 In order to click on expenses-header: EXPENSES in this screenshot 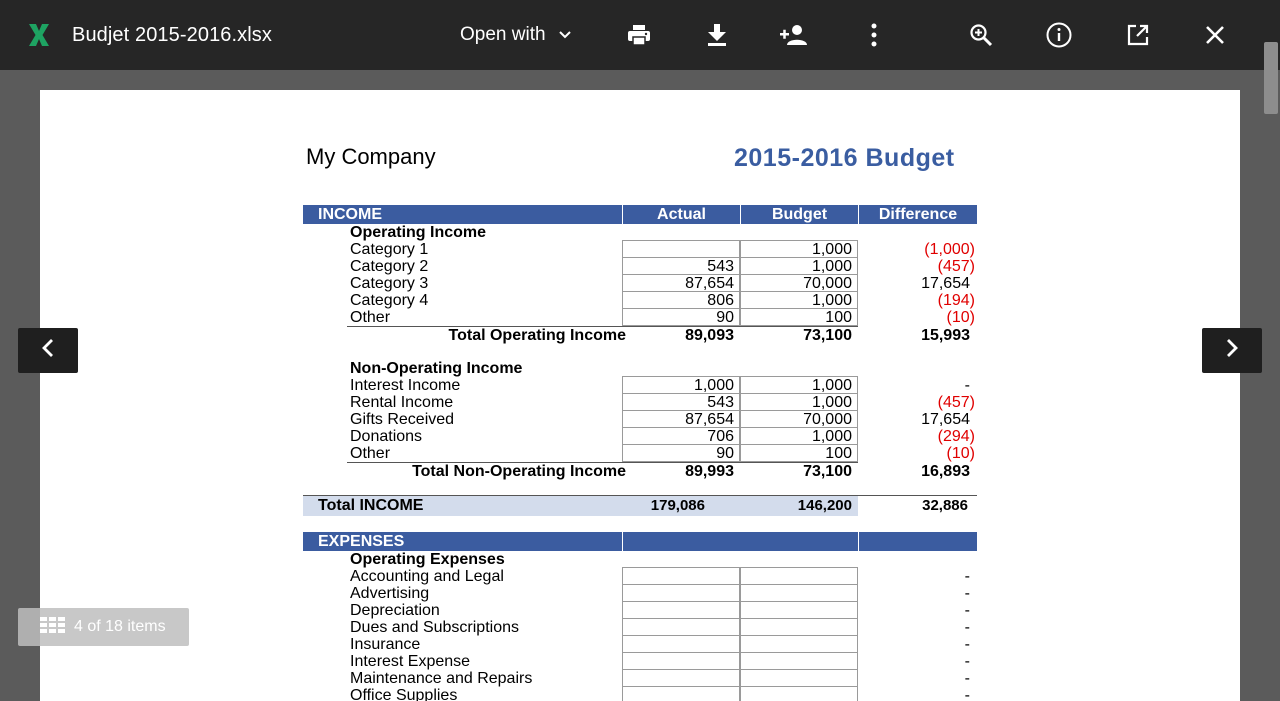, I will do `click(640, 541)`.